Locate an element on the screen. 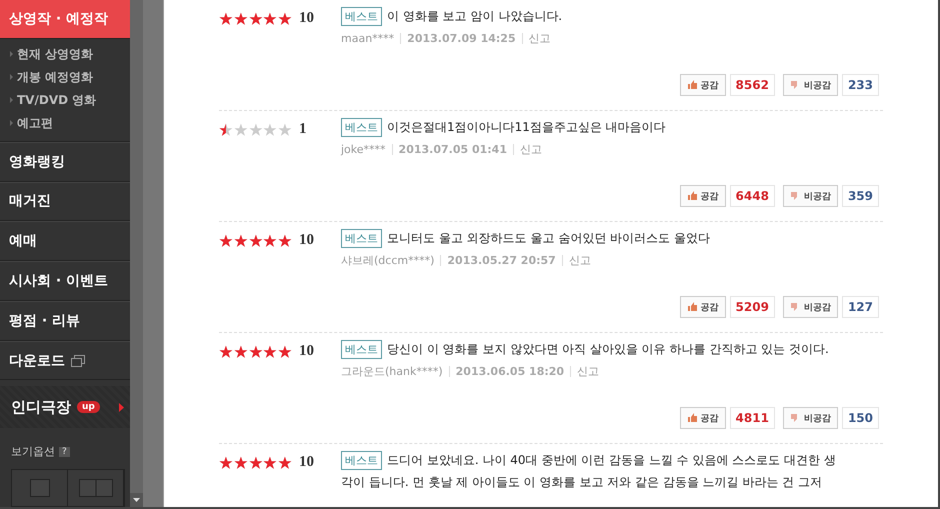 The height and width of the screenshot is (509, 940). author: joke**** is located at coordinates (363, 149).